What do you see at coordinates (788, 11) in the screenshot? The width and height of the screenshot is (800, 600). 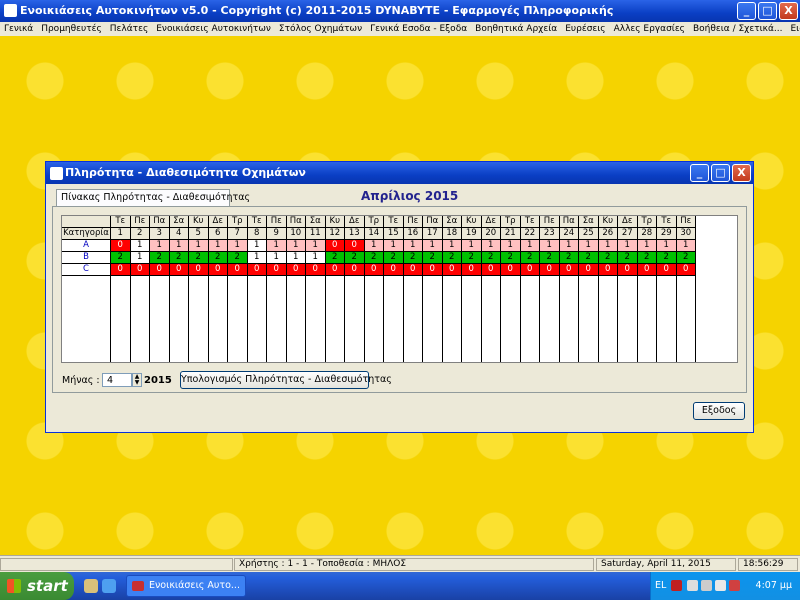 I see `app-close-button: X` at bounding box center [788, 11].